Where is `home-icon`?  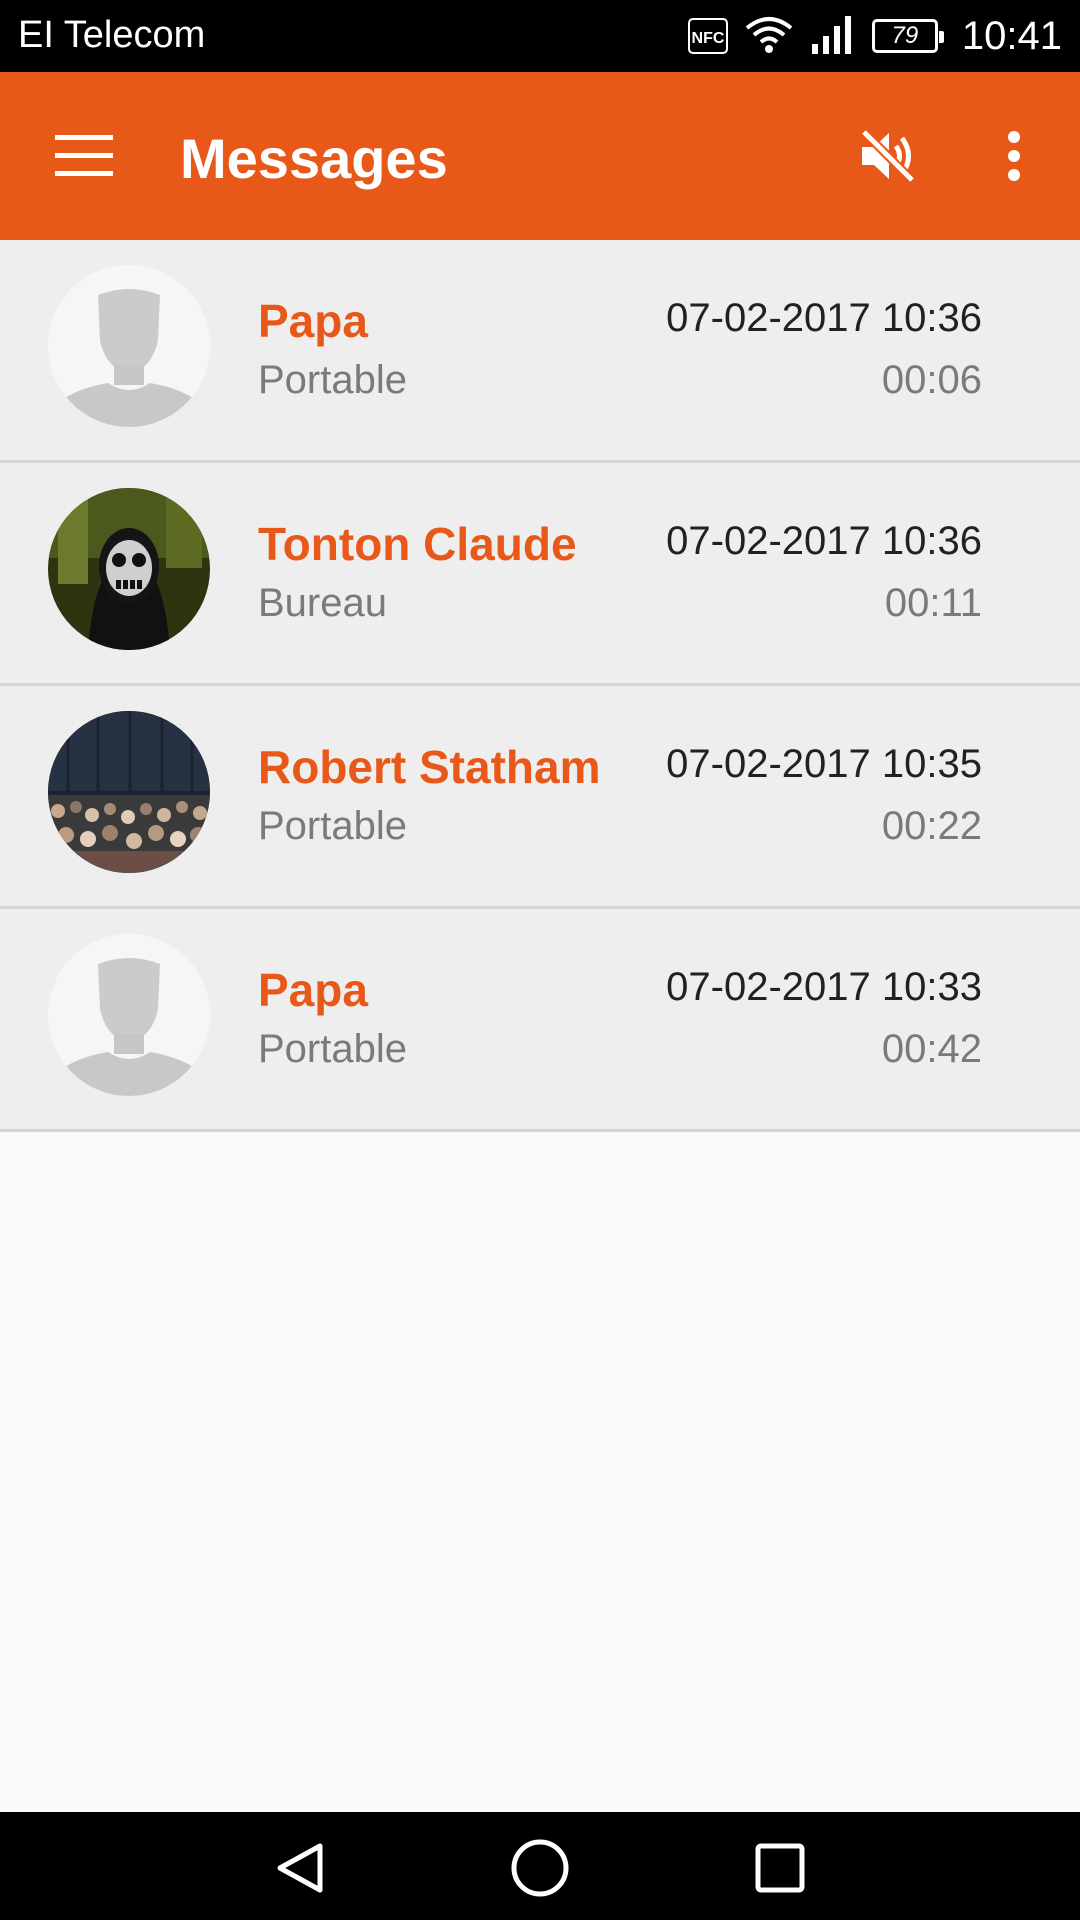 home-icon is located at coordinates (540, 1868).